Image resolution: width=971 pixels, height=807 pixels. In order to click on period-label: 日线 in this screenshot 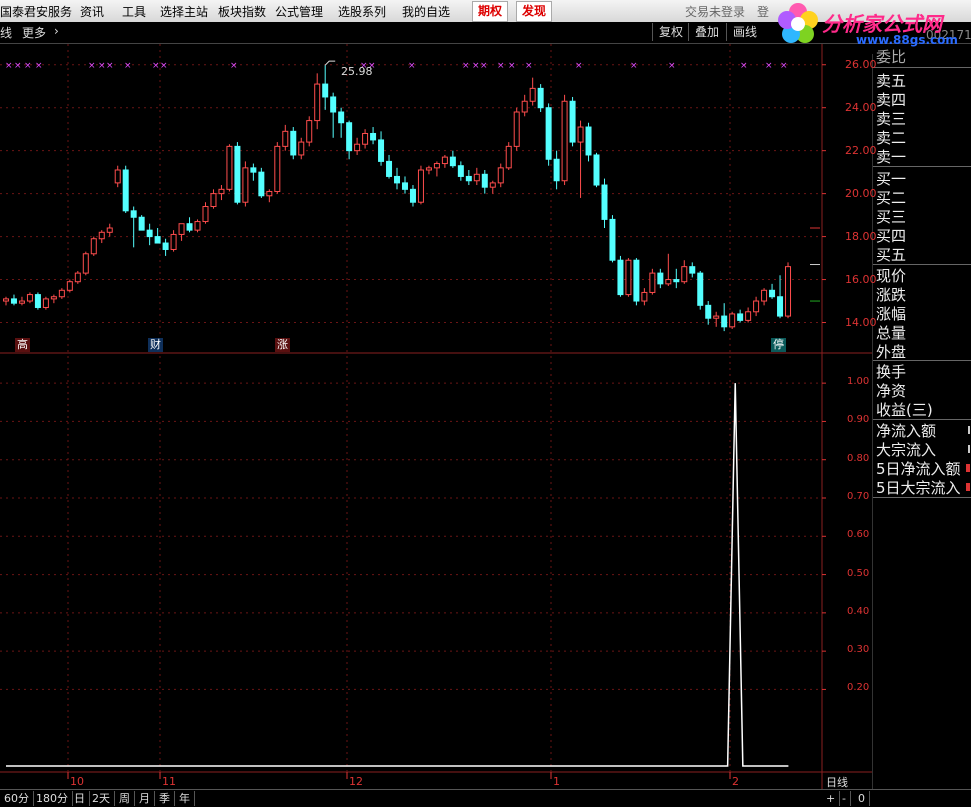, I will do `click(837, 782)`.